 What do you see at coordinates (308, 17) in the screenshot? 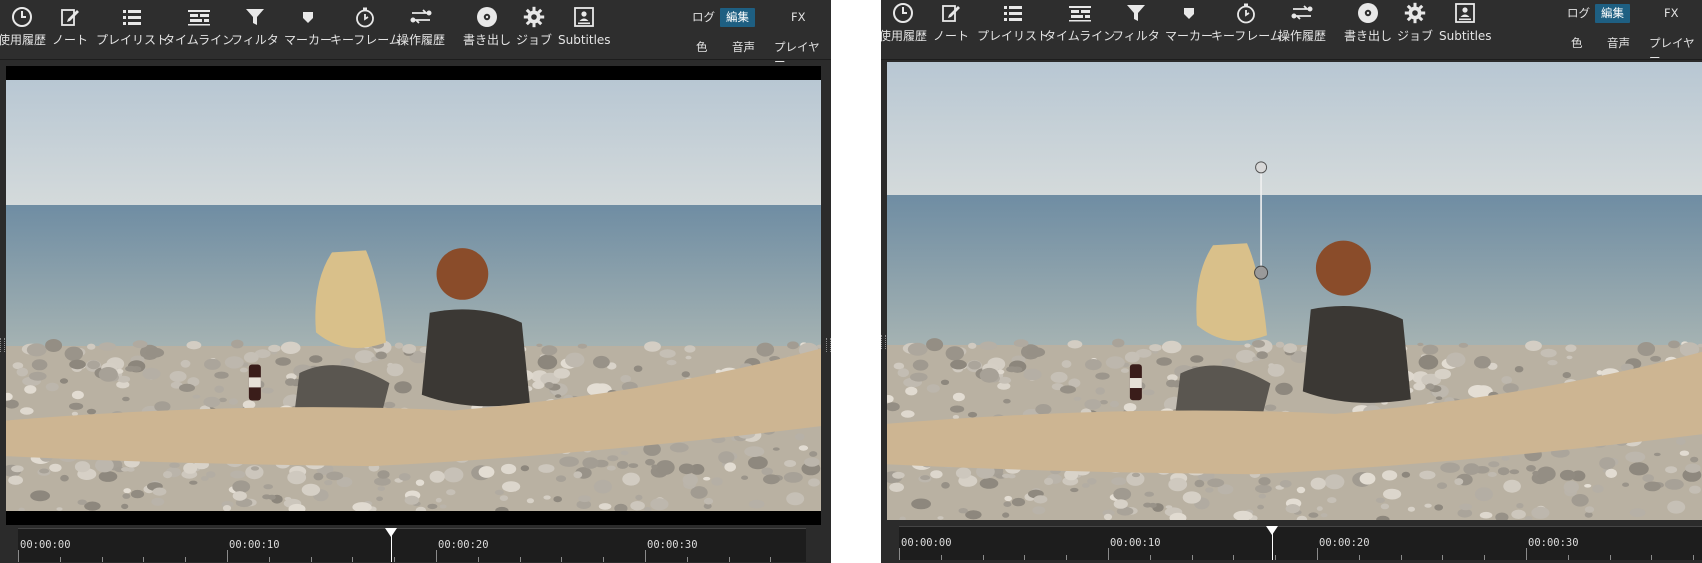
I see `marker-icon` at bounding box center [308, 17].